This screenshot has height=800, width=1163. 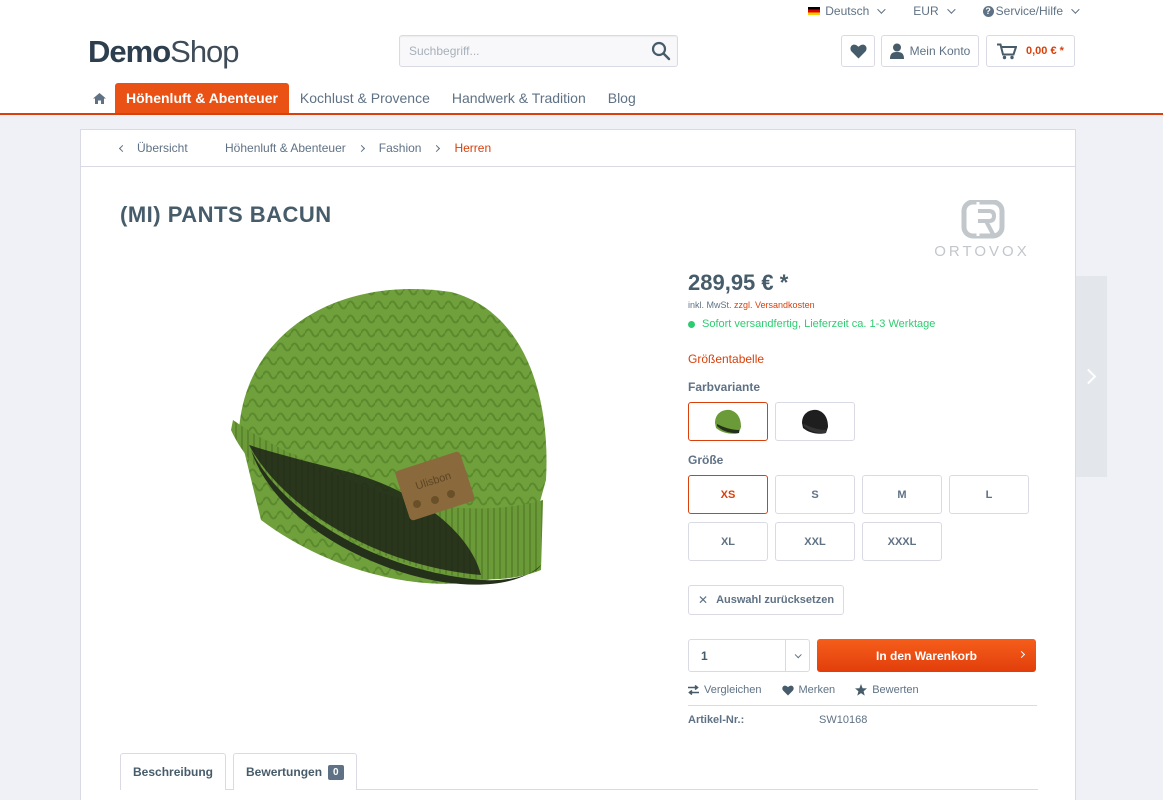 I want to click on language-switcher: Deutsch, so click(x=847, y=11).